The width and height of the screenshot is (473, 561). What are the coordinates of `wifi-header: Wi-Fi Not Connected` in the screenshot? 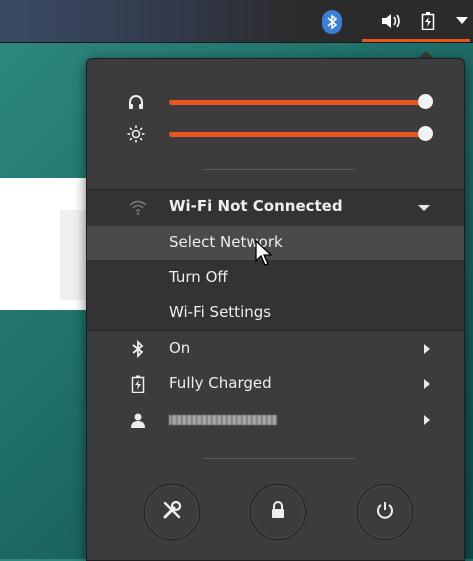 It's located at (275, 207).